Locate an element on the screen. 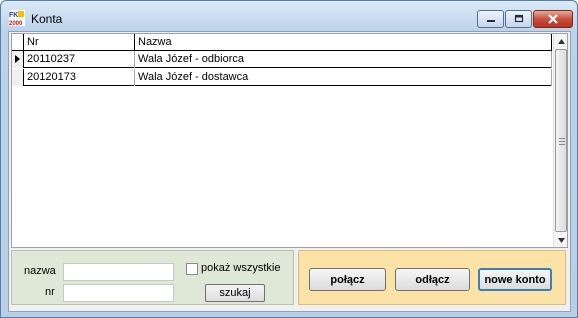  maximize-button is located at coordinates (518, 19).